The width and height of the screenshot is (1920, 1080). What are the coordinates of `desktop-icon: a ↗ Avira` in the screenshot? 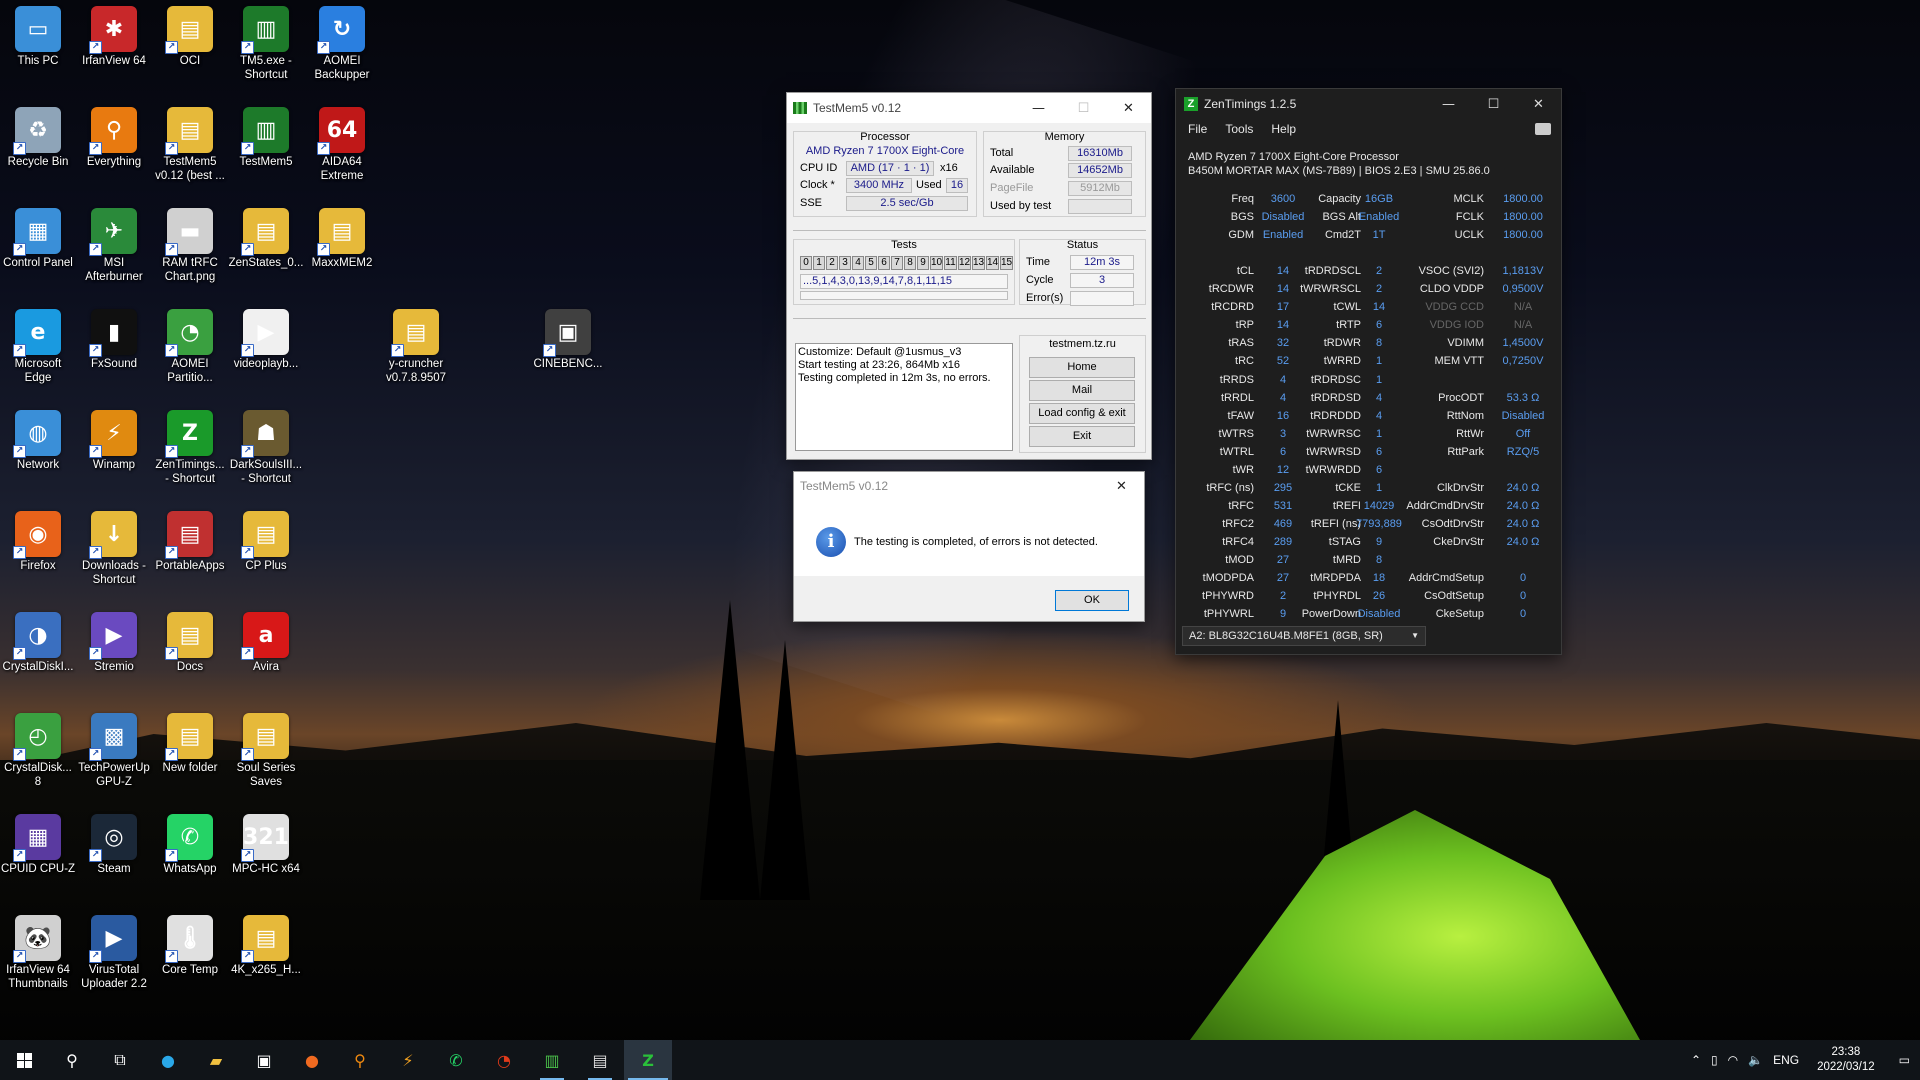 It's located at (266, 640).